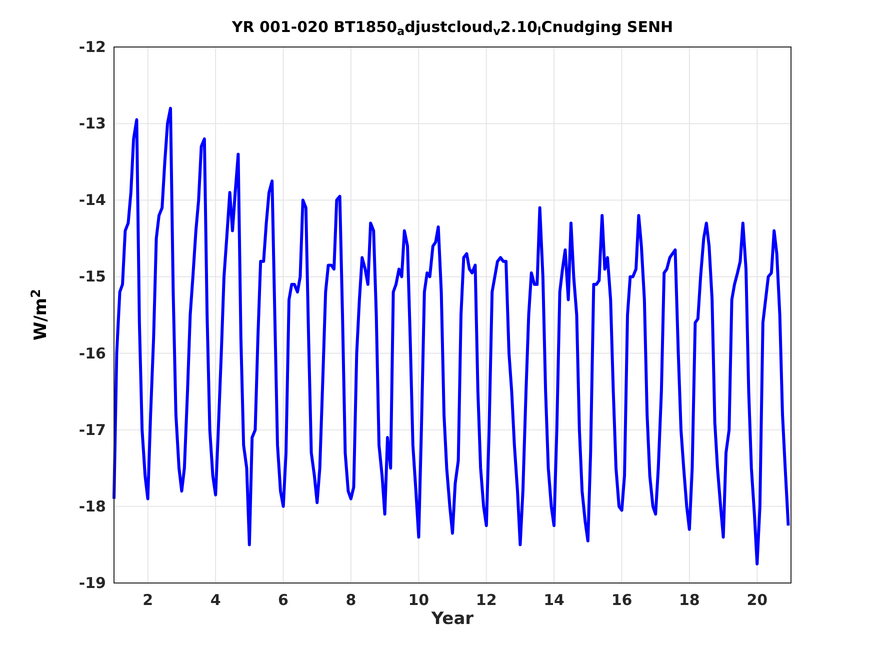 This screenshot has width=875, height=656. I want to click on y-tick-label: -12, so click(92, 47).